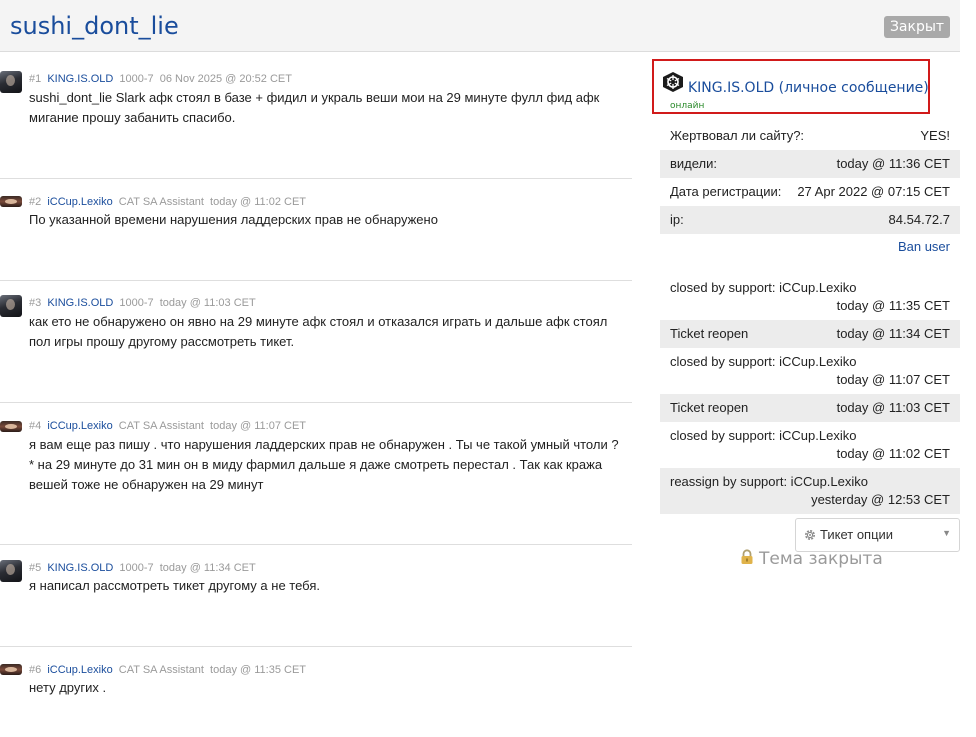 The height and width of the screenshot is (737, 976). I want to click on user-name-link: KING.IS.OLD, so click(731, 88).